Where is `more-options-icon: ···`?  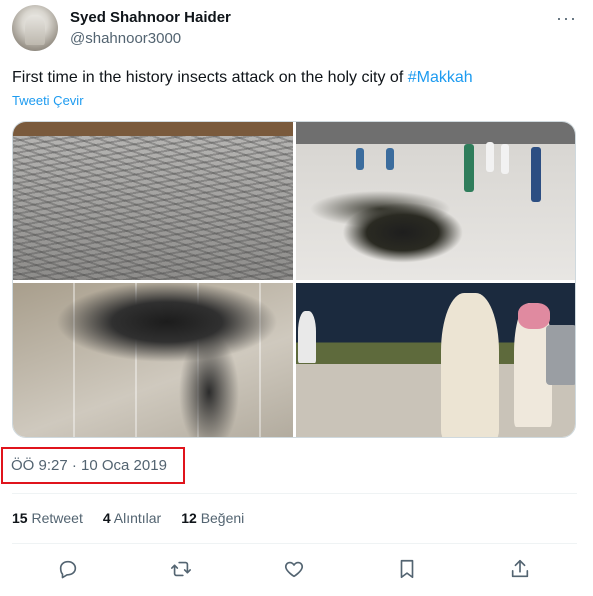 more-options-icon: ··· is located at coordinates (566, 18).